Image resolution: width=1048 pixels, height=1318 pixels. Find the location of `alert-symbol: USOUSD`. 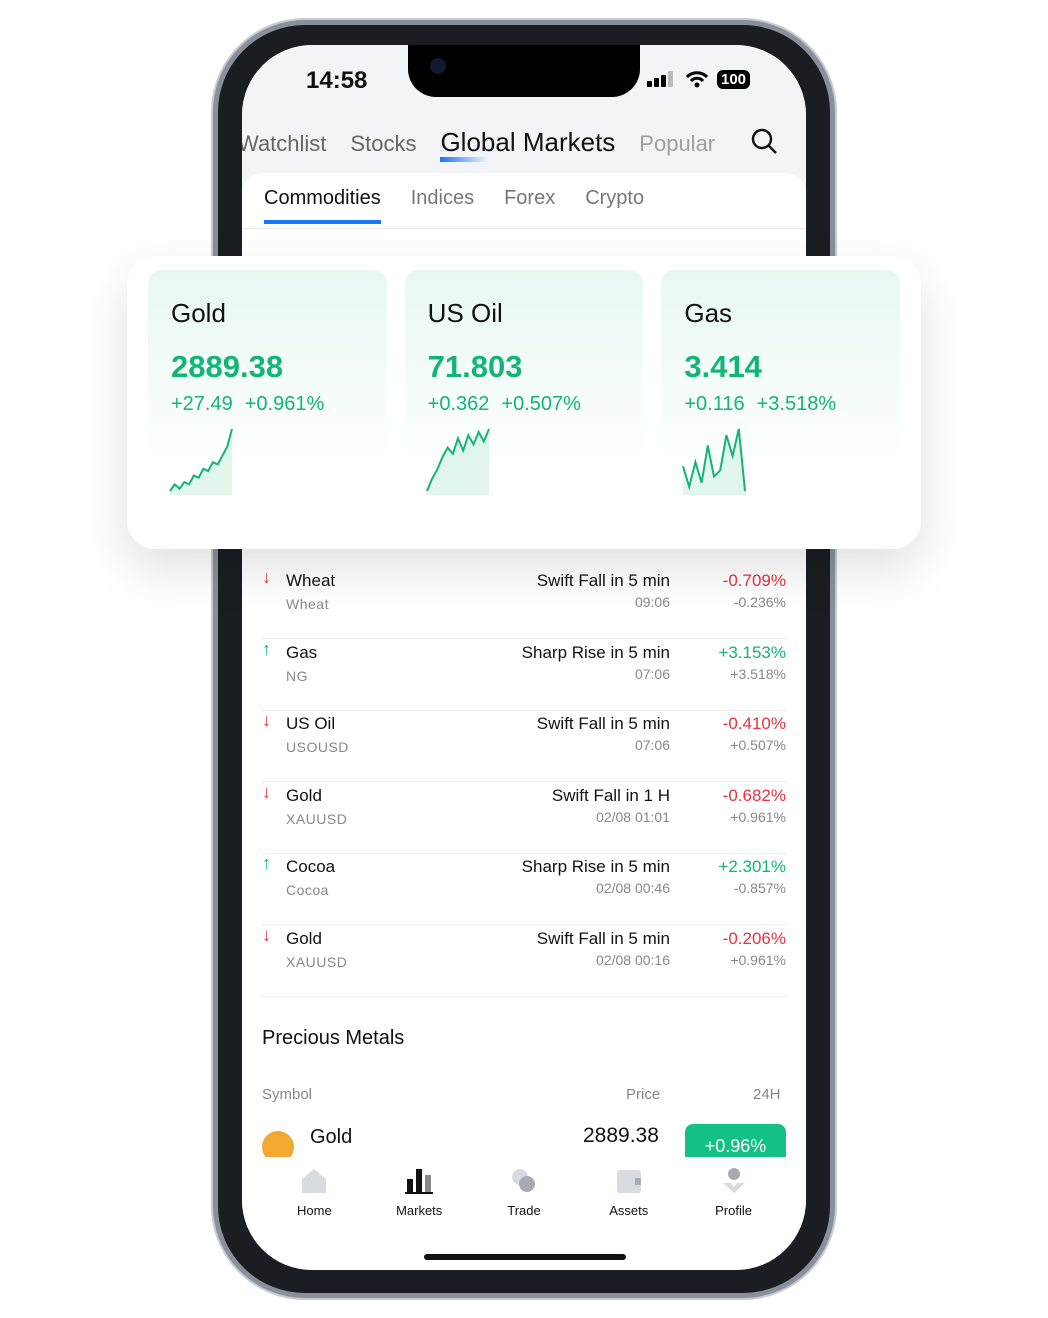

alert-symbol: USOUSD is located at coordinates (317, 747).